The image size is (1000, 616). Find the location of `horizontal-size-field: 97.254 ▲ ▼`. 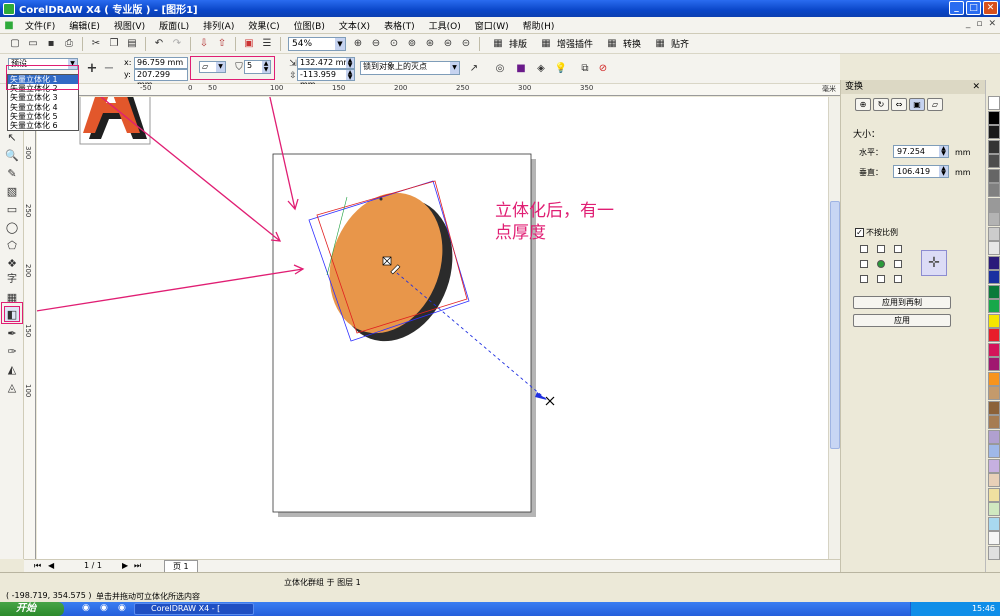

horizontal-size-field: 97.254 ▲ ▼ is located at coordinates (921, 151).